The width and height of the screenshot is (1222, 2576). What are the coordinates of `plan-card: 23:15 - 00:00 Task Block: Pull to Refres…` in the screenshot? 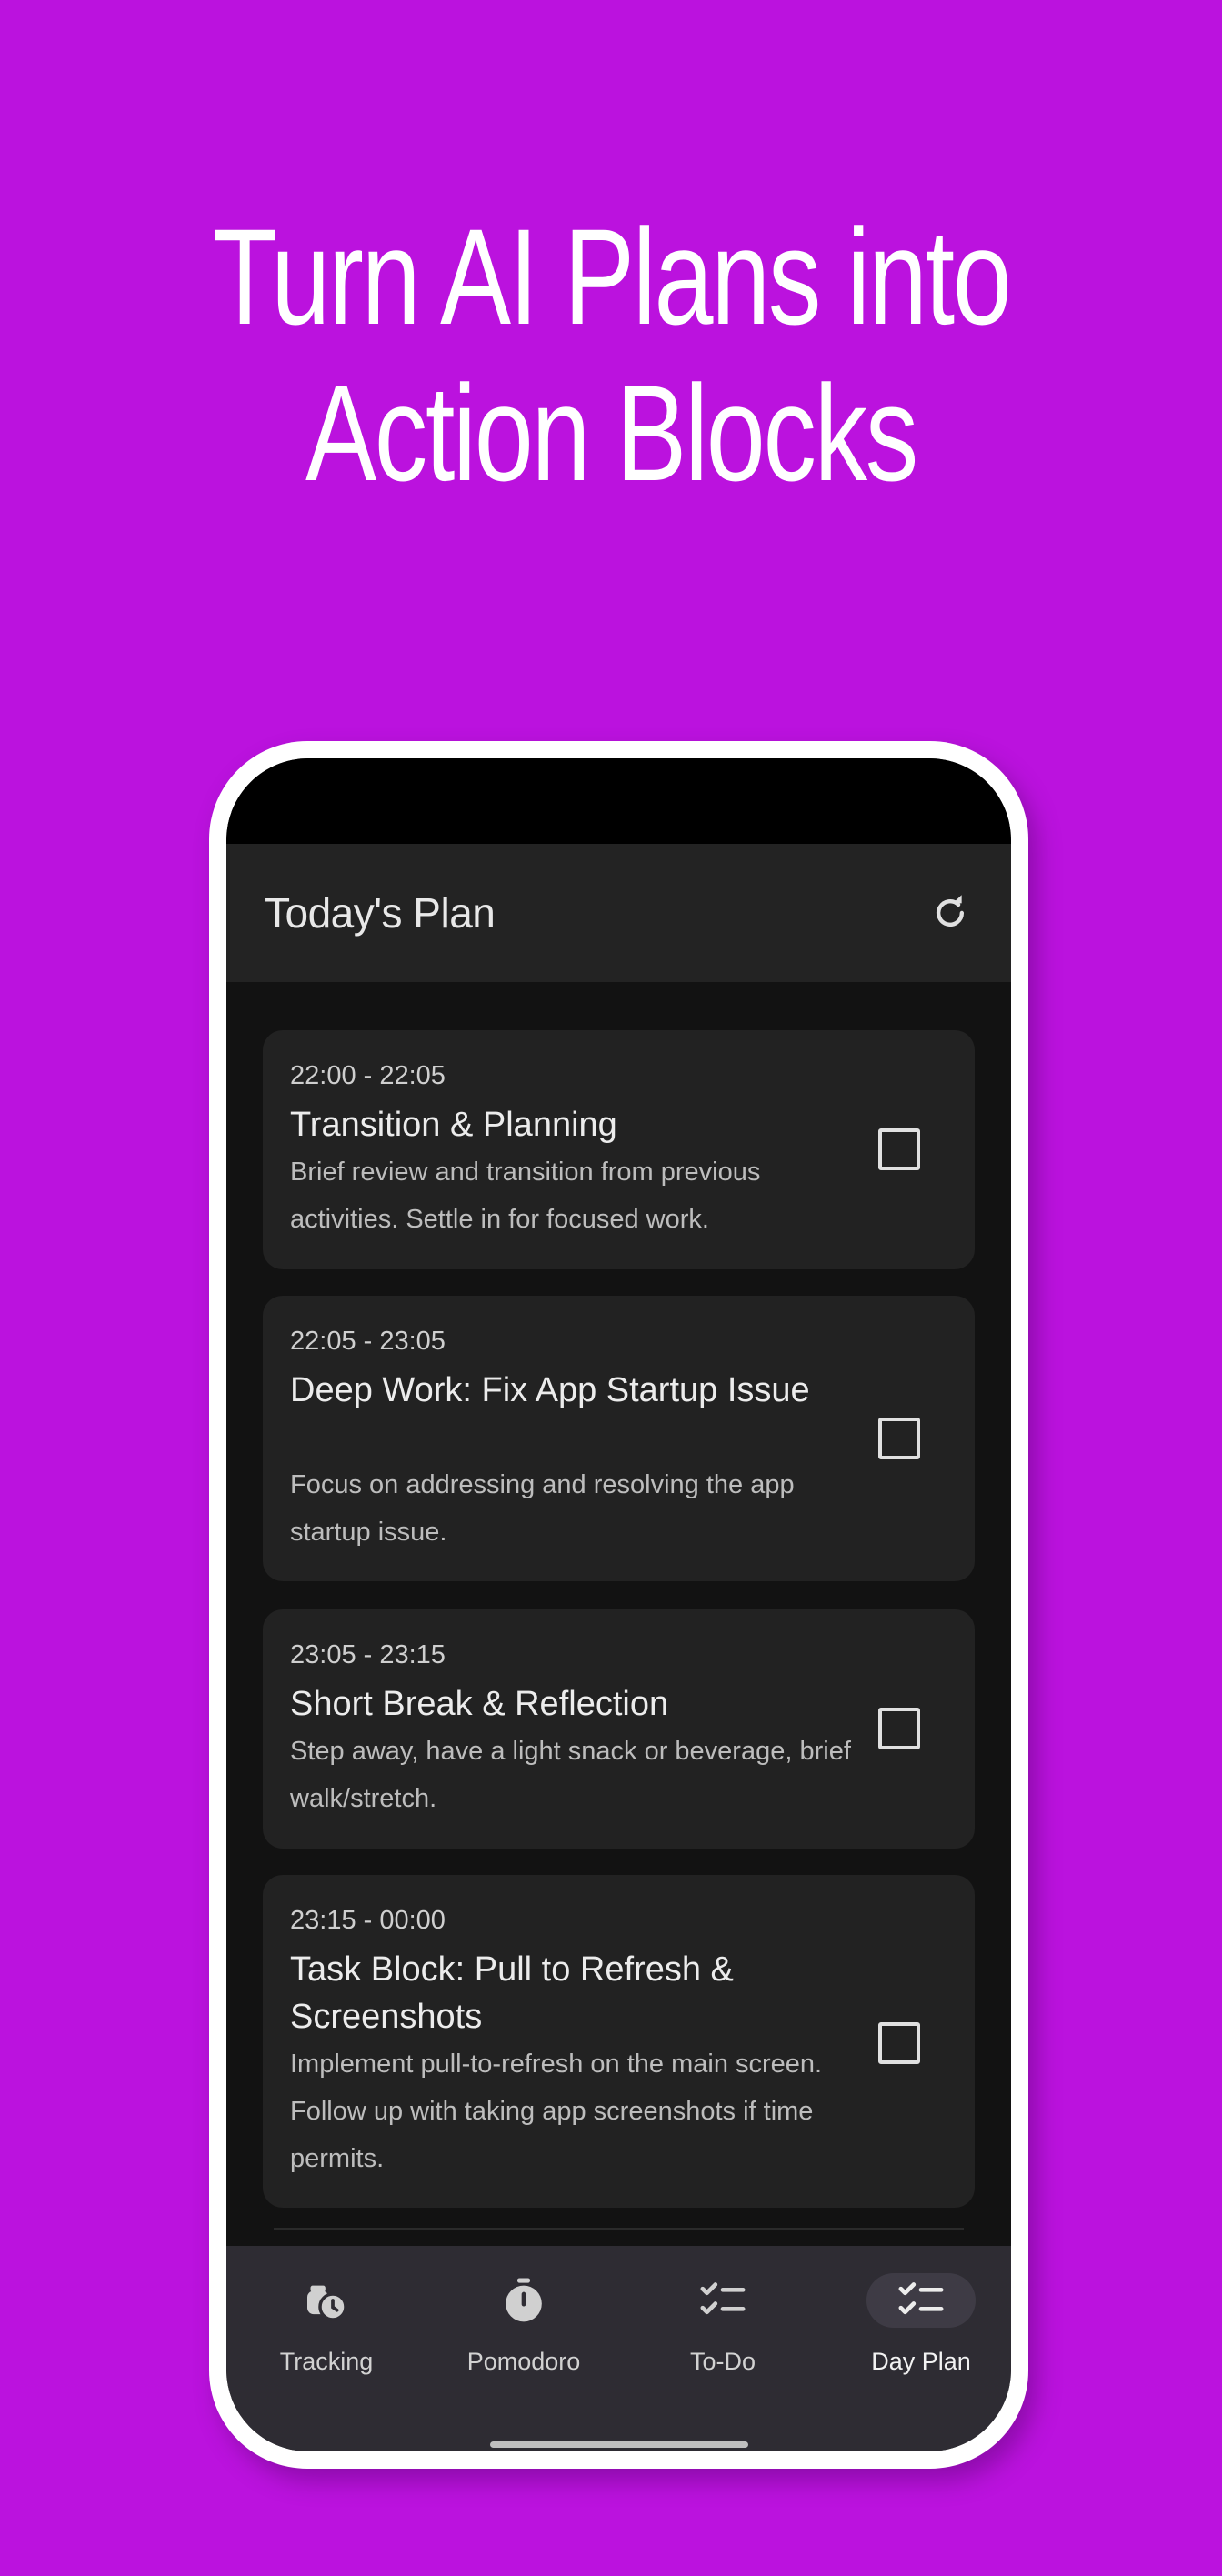 It's located at (619, 2041).